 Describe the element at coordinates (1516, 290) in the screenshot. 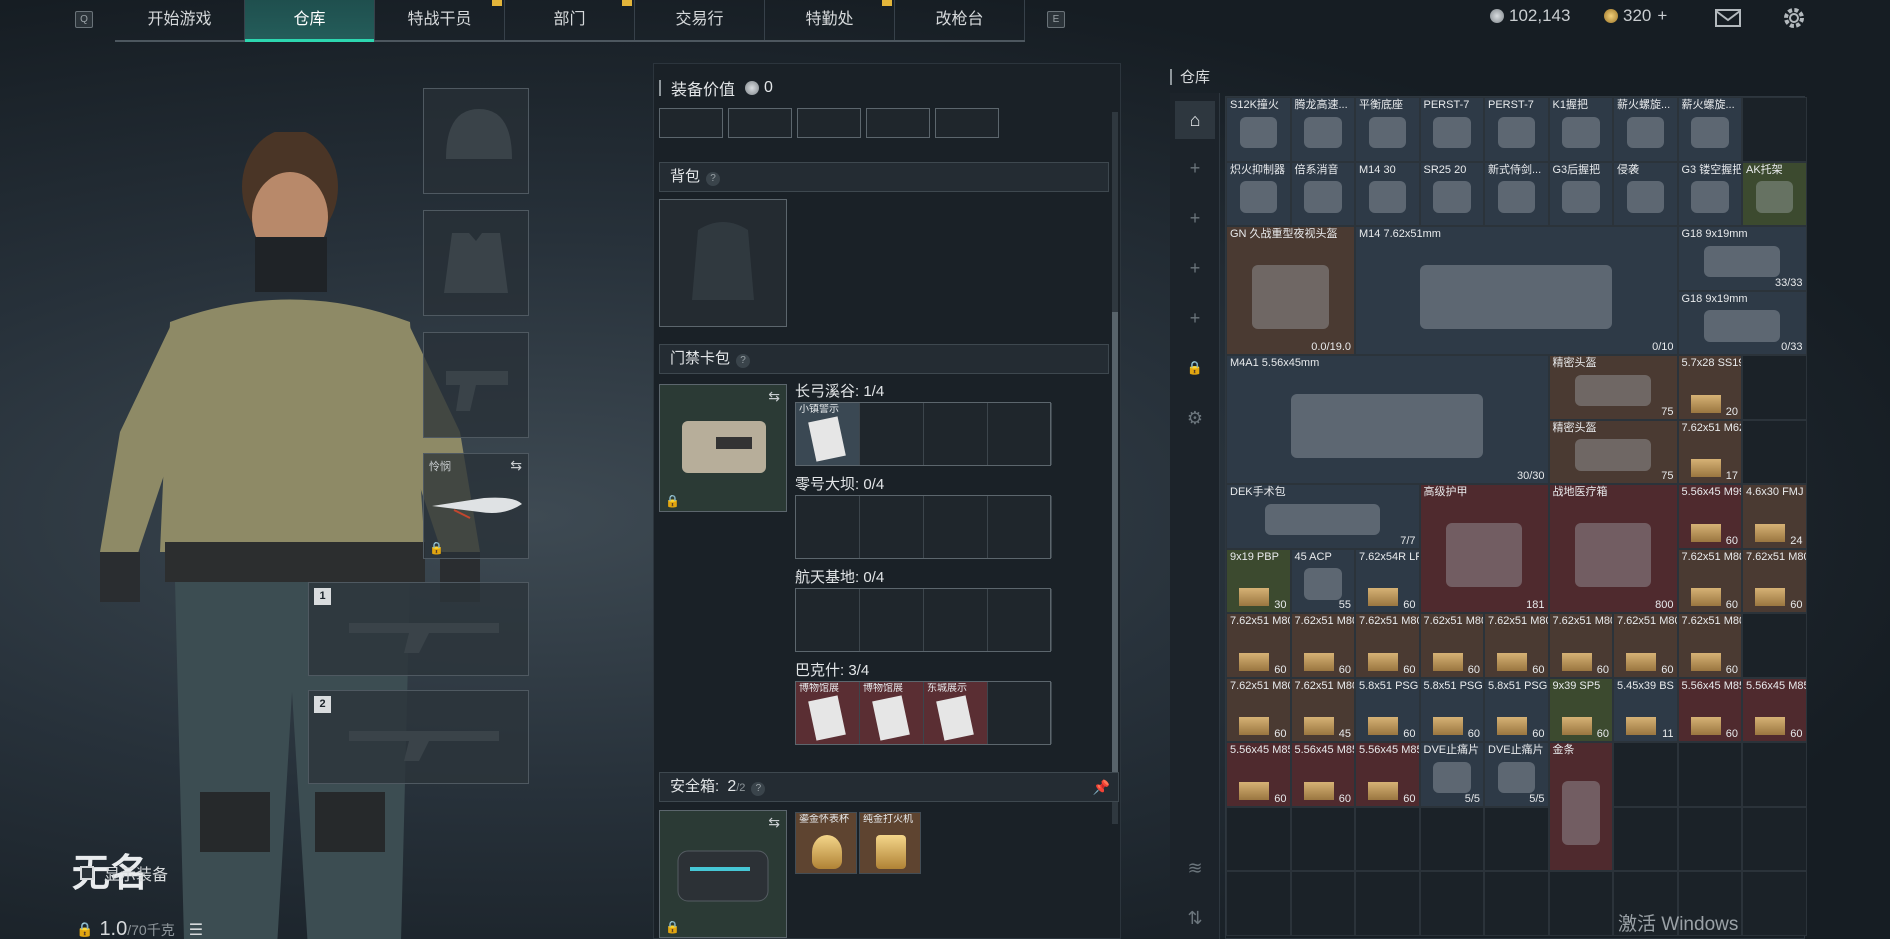

I see `stash-item: M14 7.62x51mm 0/10` at that location.